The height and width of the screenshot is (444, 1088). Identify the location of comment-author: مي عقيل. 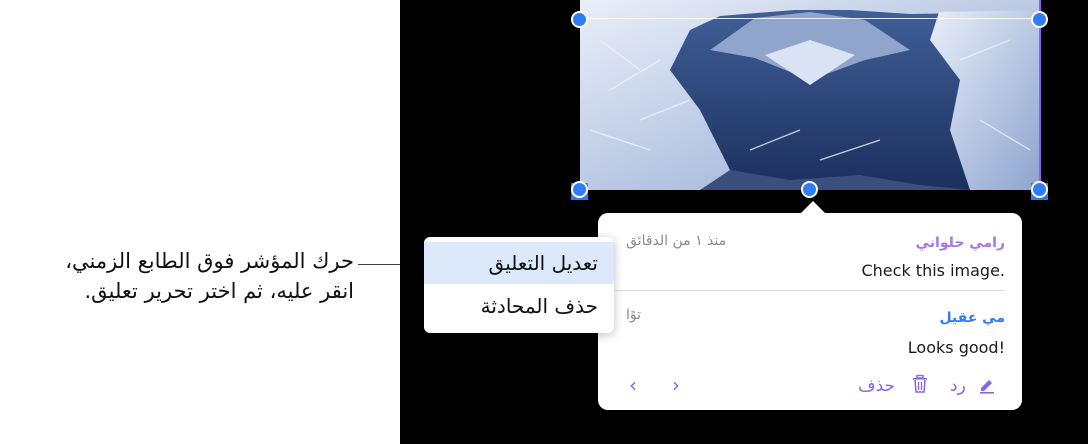
(972, 318).